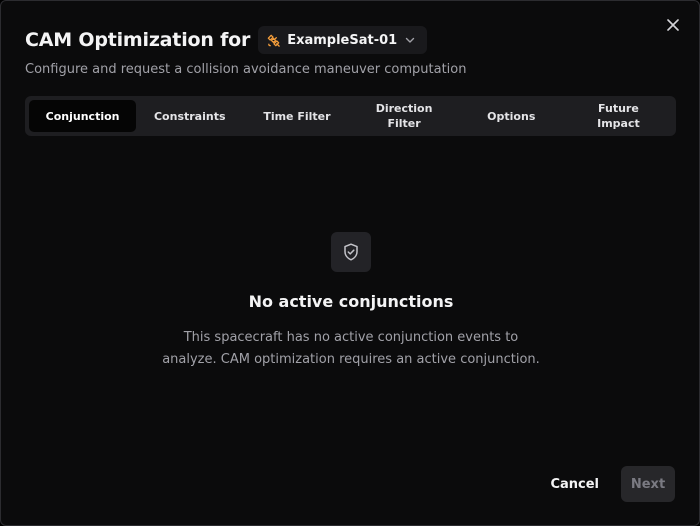 This screenshot has width=700, height=526. I want to click on cancel-button: Cancel, so click(574, 484).